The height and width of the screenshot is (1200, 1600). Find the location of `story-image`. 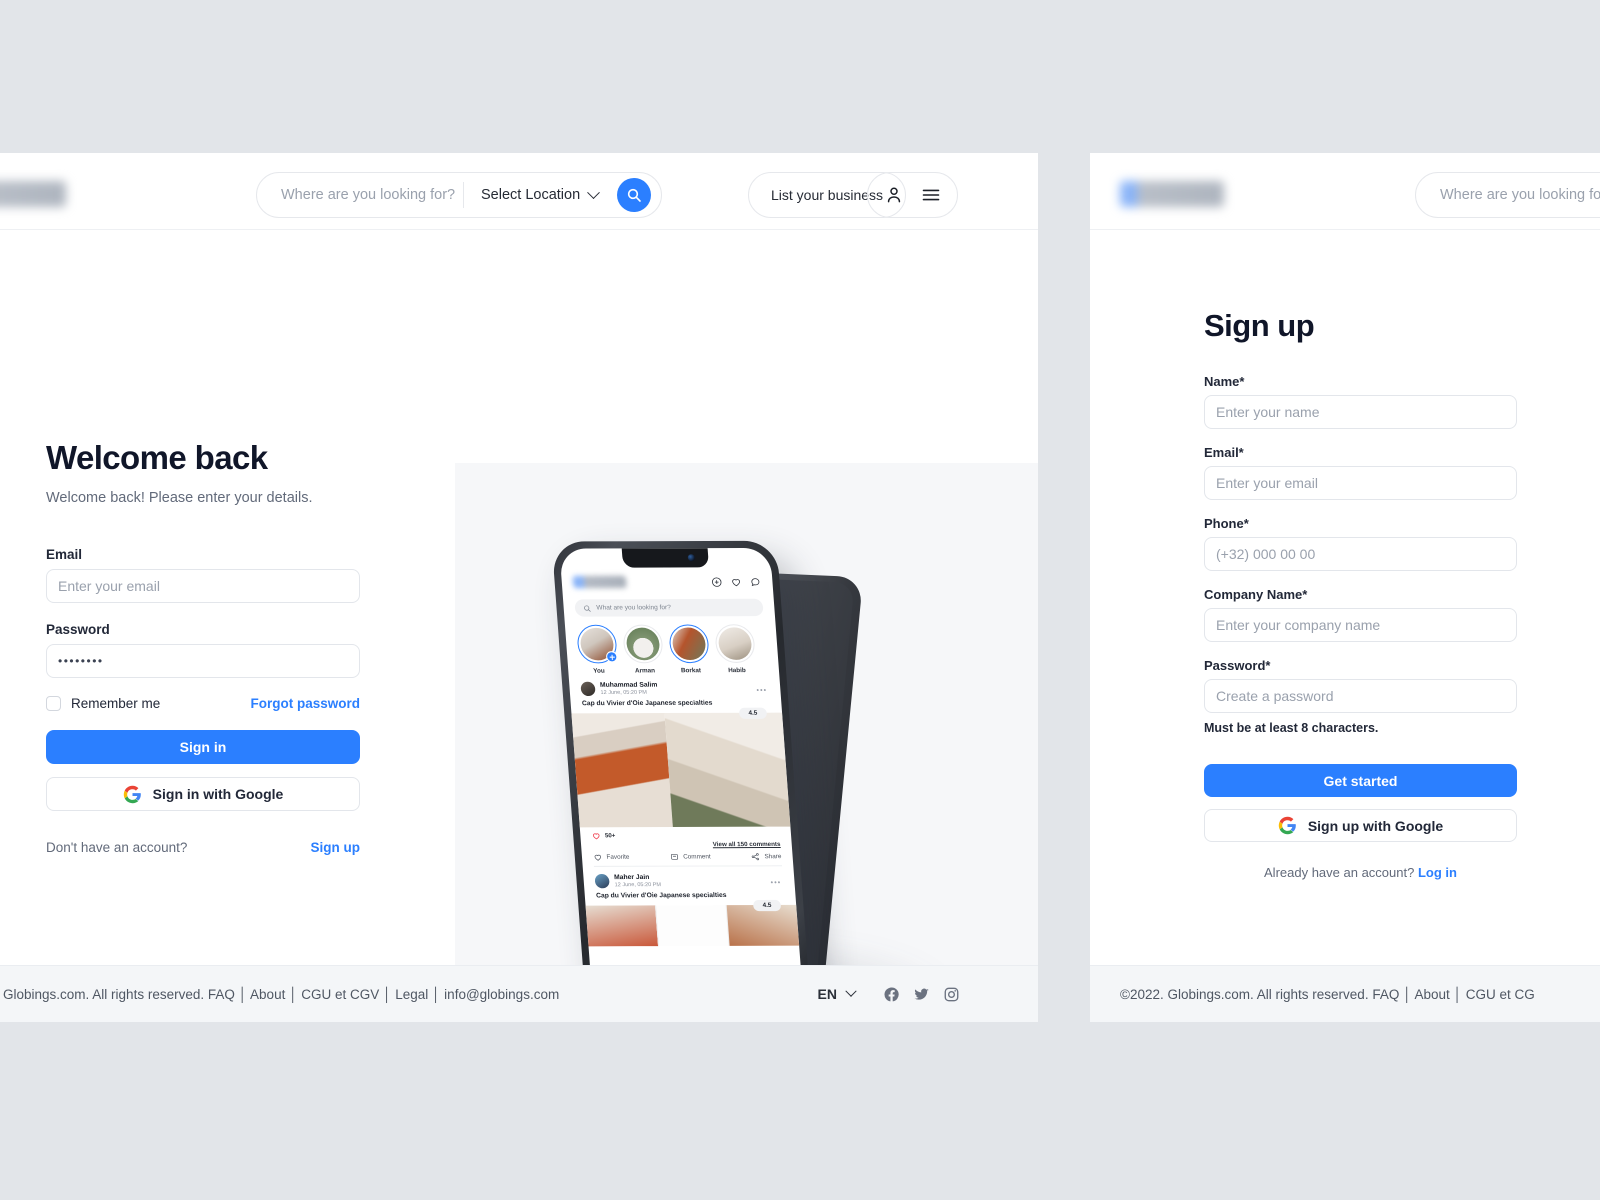

story-image is located at coordinates (643, 644).